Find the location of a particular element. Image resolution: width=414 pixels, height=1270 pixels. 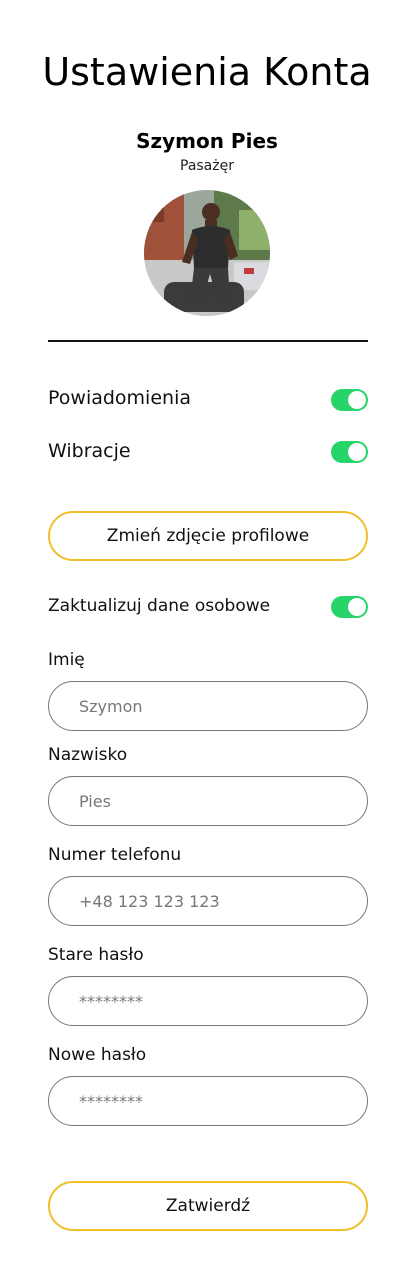

phone-field: +48 123 123 123 is located at coordinates (208, 901).